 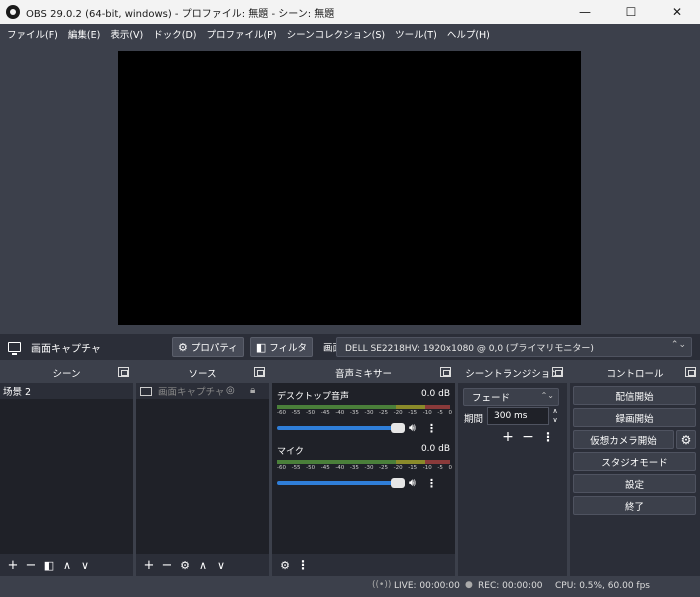 I want to click on start-recording-button: 録画開始, so click(x=634, y=417).